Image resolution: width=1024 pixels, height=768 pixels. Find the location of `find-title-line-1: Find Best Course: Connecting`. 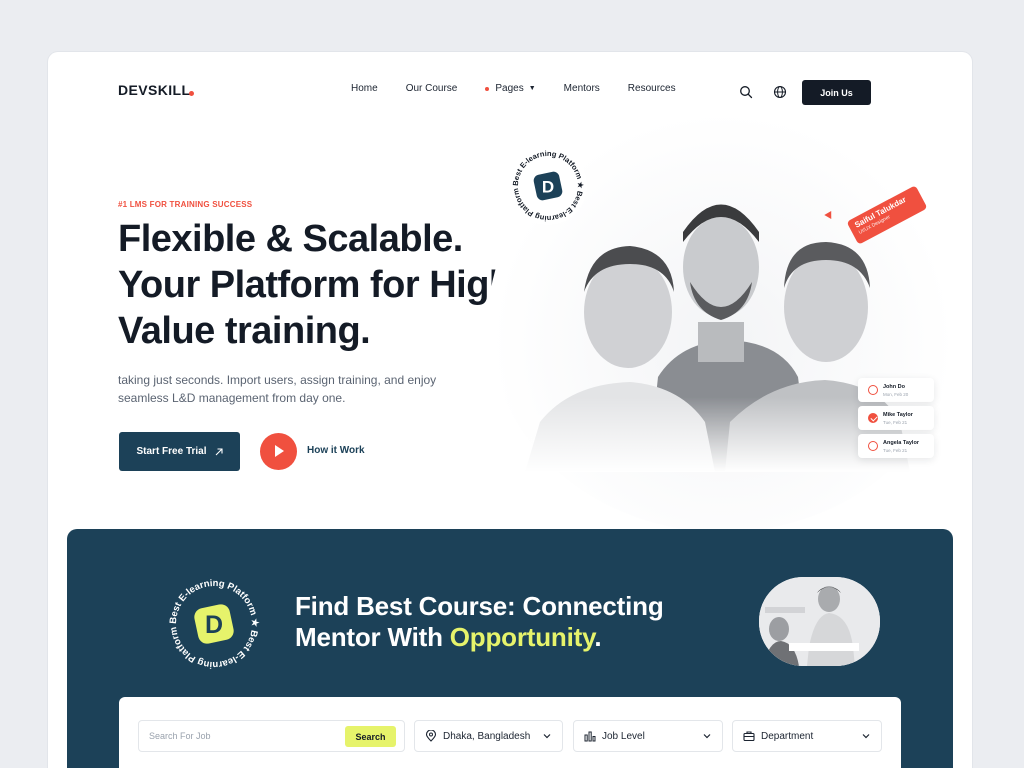

find-title-line-1: Find Best Course: Connecting is located at coordinates (479, 606).